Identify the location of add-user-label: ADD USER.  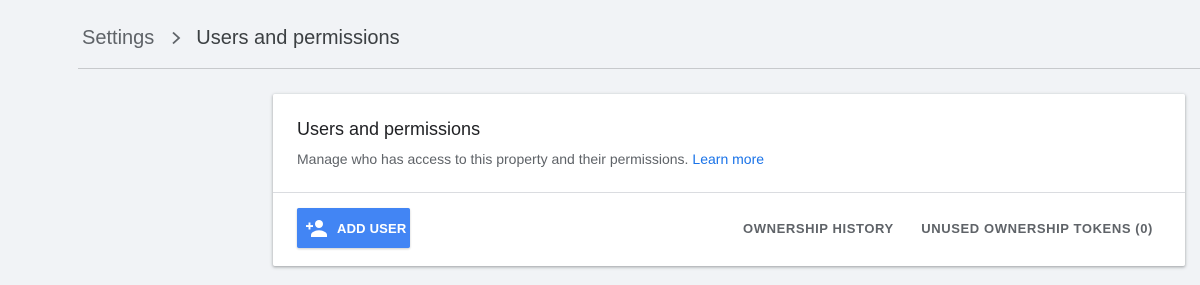
(372, 228).